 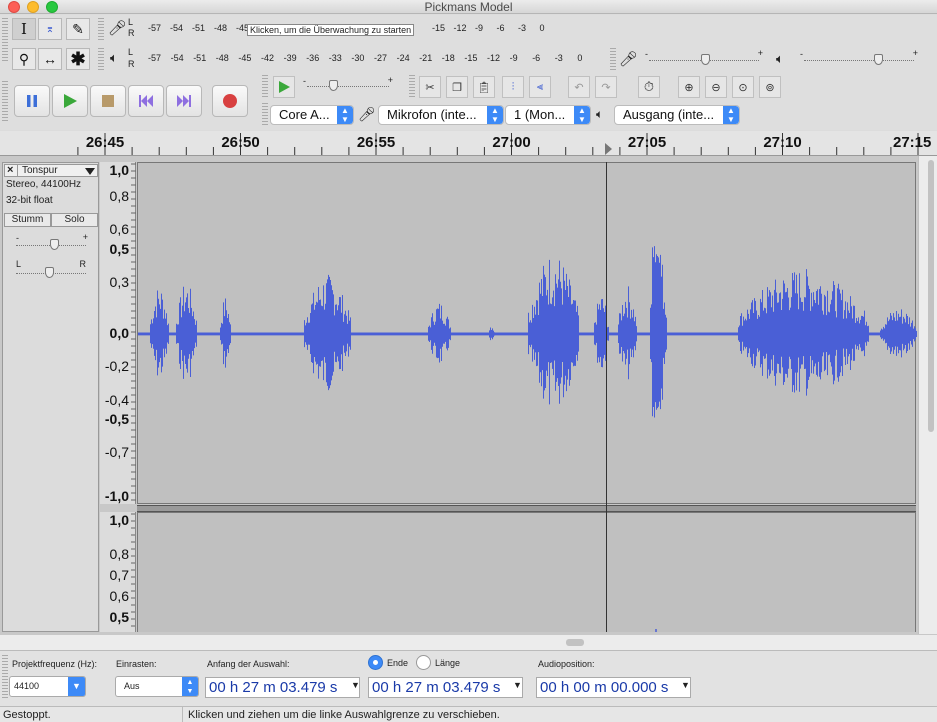 I want to click on asterisk-icon: ✱, so click(x=78, y=58).